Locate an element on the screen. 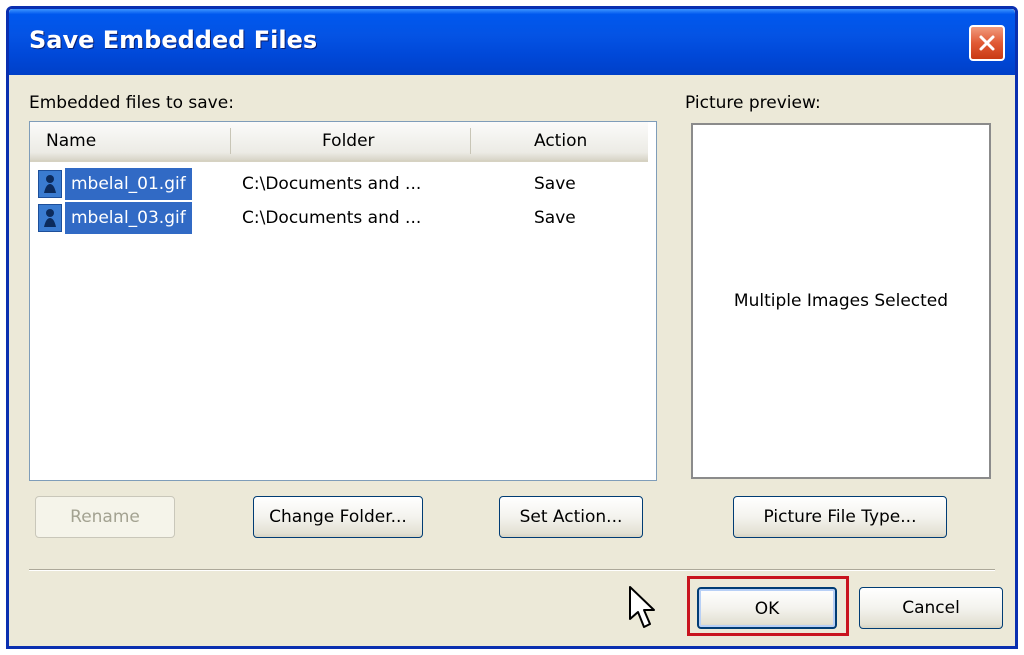  cancel-button: Cancel is located at coordinates (931, 608).